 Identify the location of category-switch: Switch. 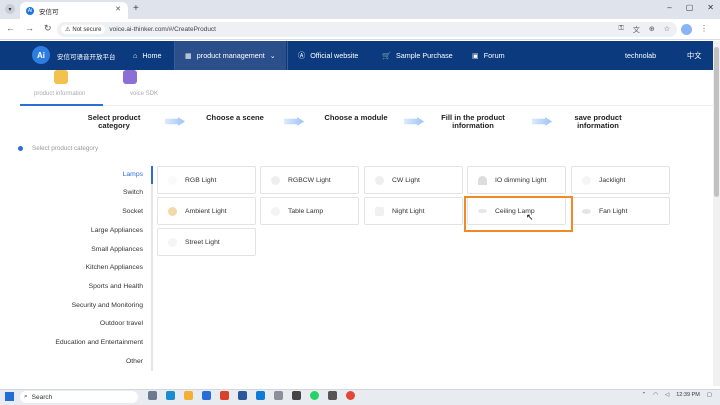
(91, 192).